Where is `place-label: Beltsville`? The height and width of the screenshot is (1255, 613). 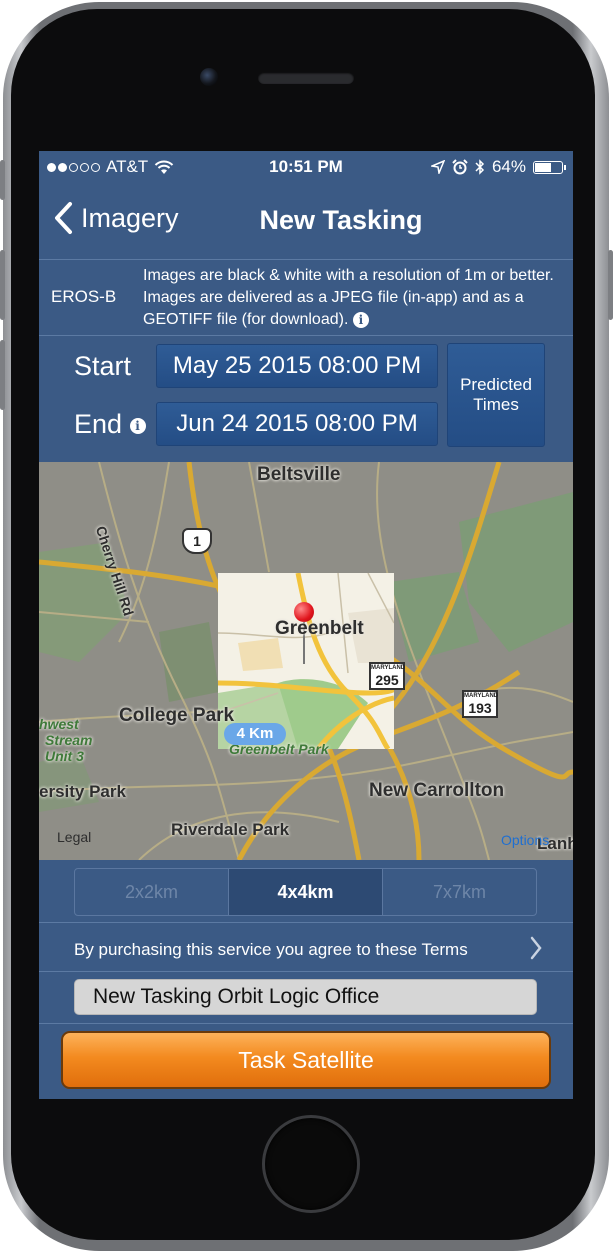 place-label: Beltsville is located at coordinates (299, 474).